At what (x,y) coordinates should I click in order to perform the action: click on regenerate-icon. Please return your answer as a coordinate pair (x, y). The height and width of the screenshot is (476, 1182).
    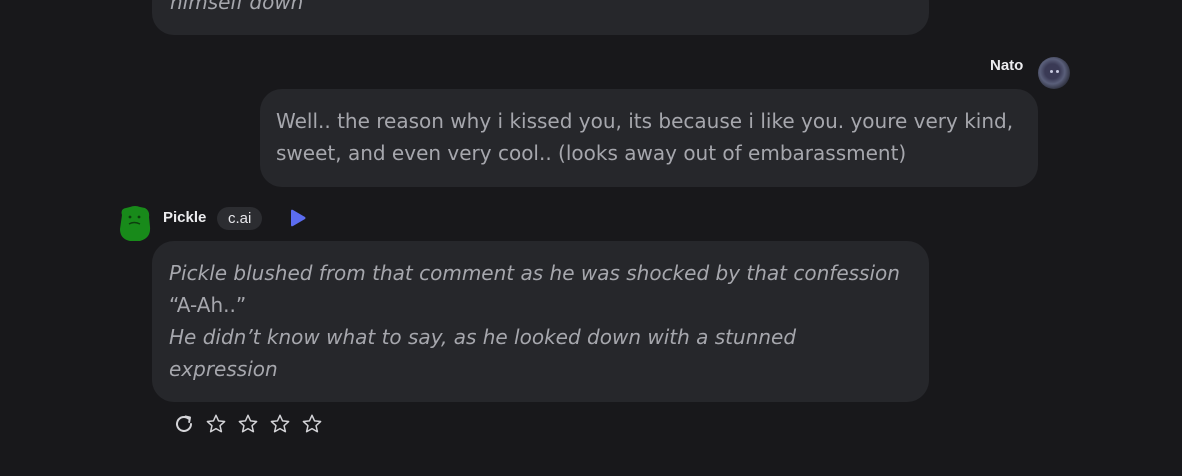
    Looking at the image, I should click on (184, 423).